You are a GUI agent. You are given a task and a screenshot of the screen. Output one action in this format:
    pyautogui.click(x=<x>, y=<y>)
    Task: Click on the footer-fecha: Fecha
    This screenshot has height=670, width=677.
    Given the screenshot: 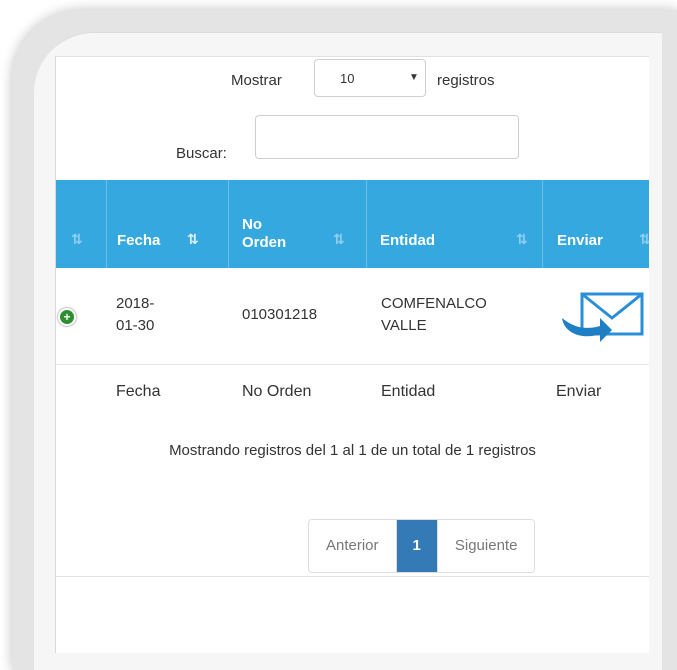 What is the action you would take?
    pyautogui.click(x=138, y=391)
    